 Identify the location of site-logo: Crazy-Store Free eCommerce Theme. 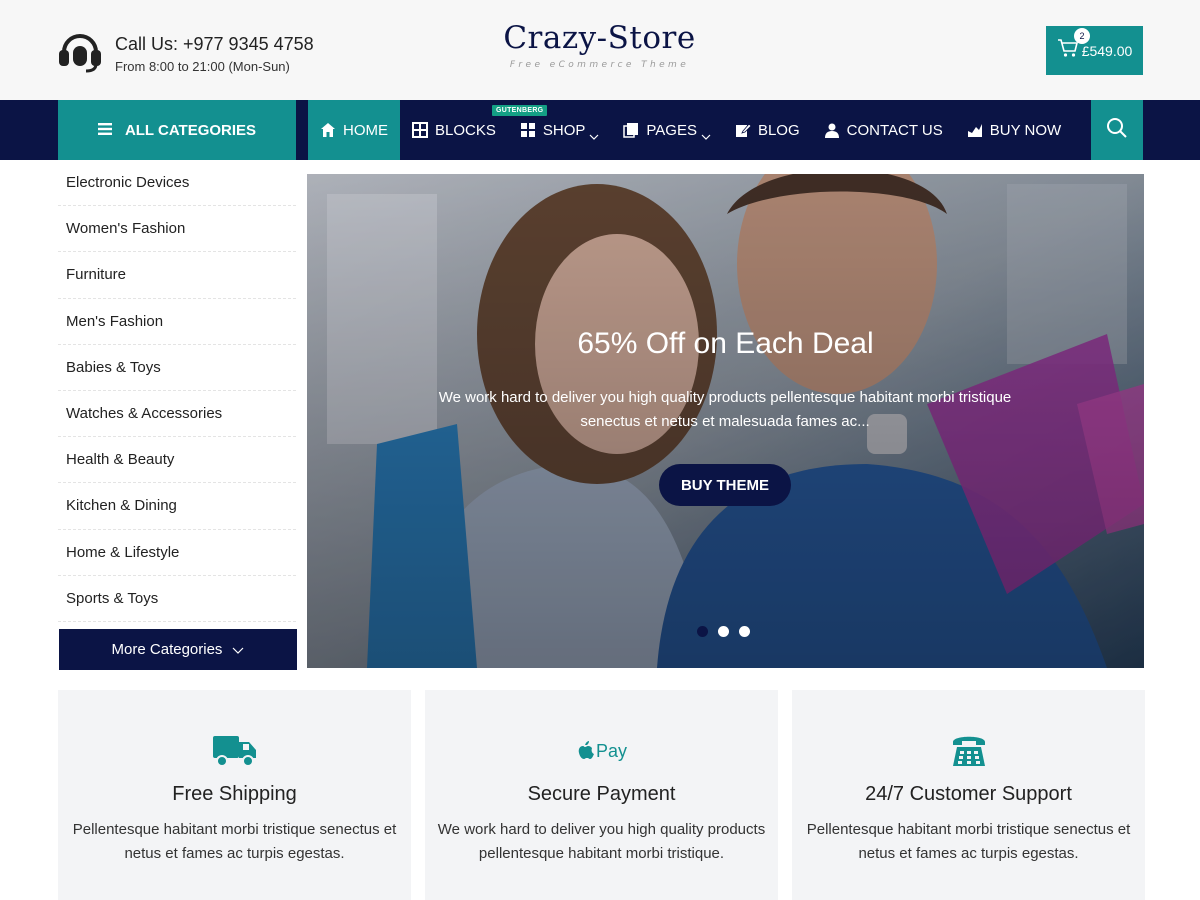
(599, 44).